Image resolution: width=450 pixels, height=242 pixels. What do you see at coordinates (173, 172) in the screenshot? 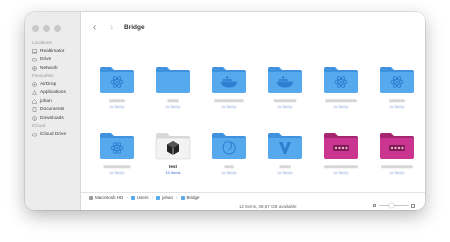
I see `folder-item-count: 10 items` at bounding box center [173, 172].